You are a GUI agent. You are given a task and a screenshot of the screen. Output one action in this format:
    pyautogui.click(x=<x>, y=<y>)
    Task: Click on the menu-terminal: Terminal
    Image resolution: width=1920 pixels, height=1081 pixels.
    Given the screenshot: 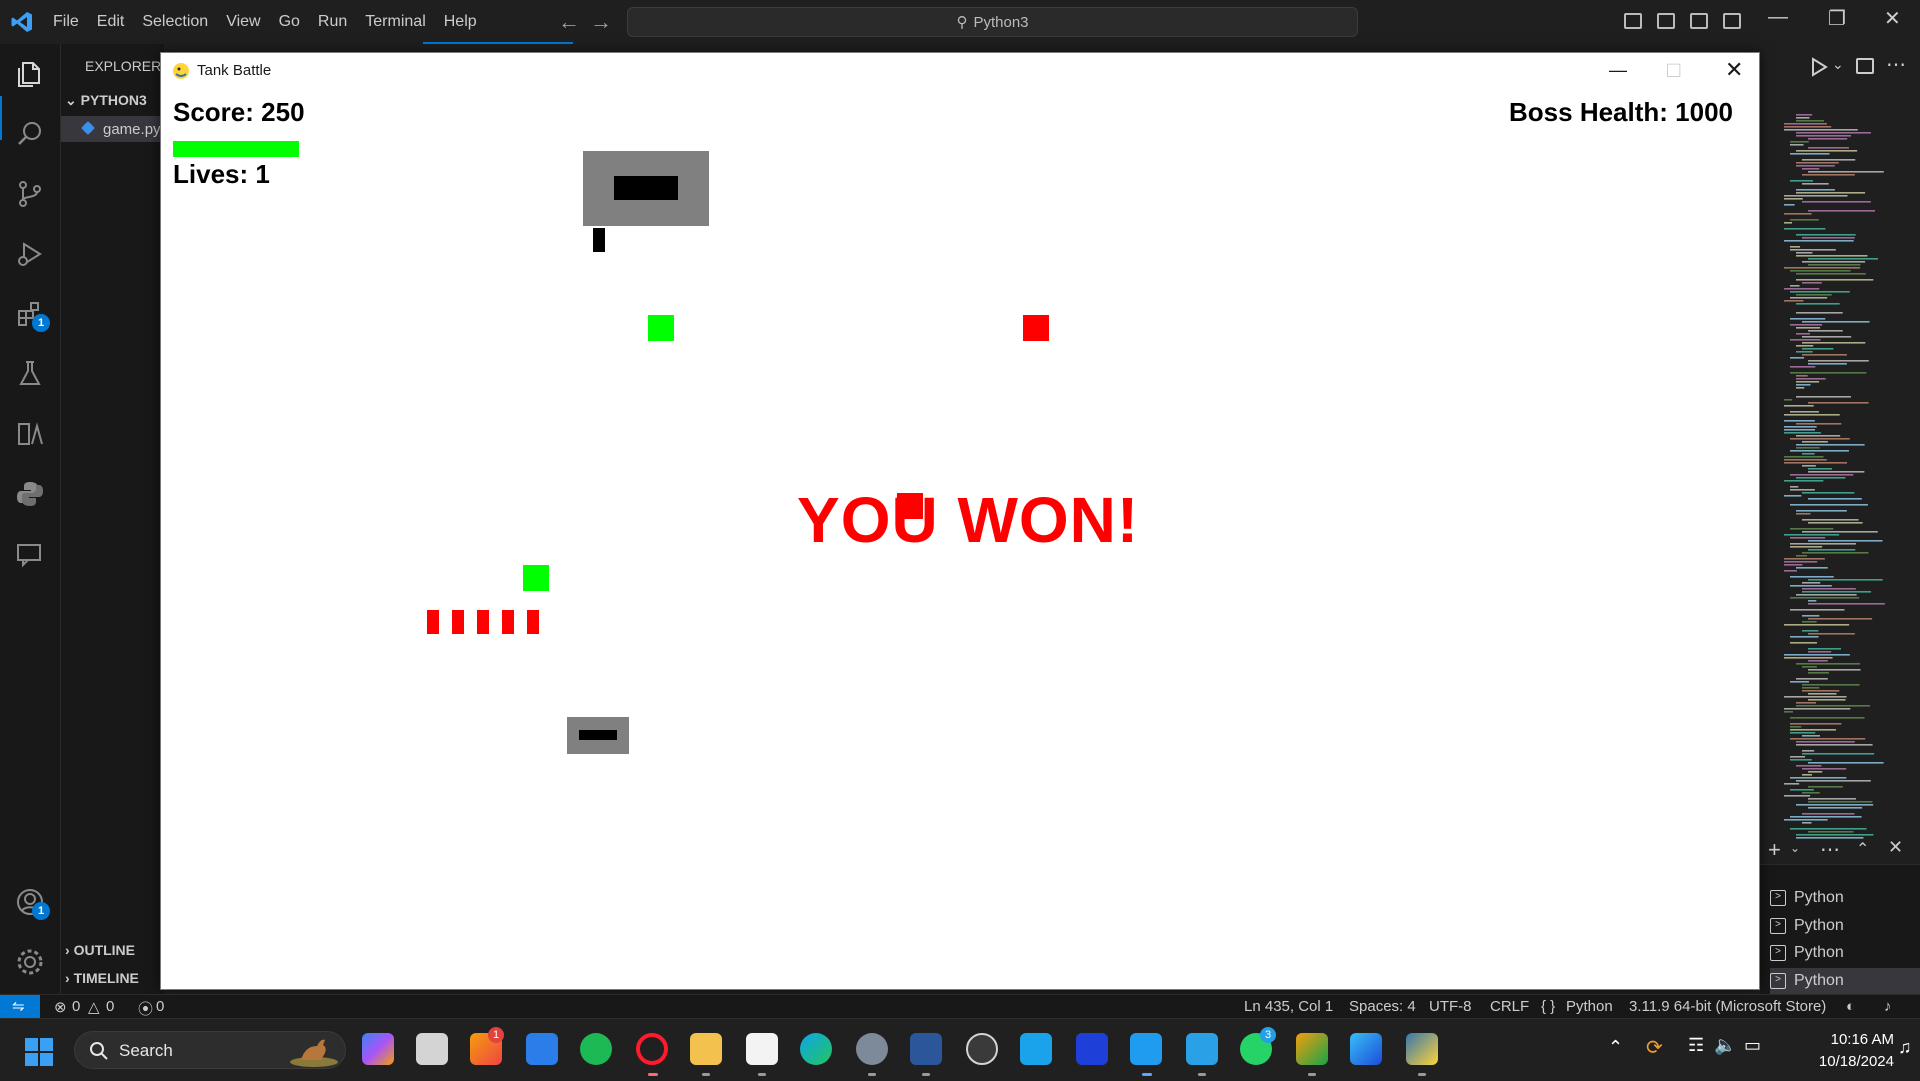 What is the action you would take?
    pyautogui.click(x=395, y=22)
    